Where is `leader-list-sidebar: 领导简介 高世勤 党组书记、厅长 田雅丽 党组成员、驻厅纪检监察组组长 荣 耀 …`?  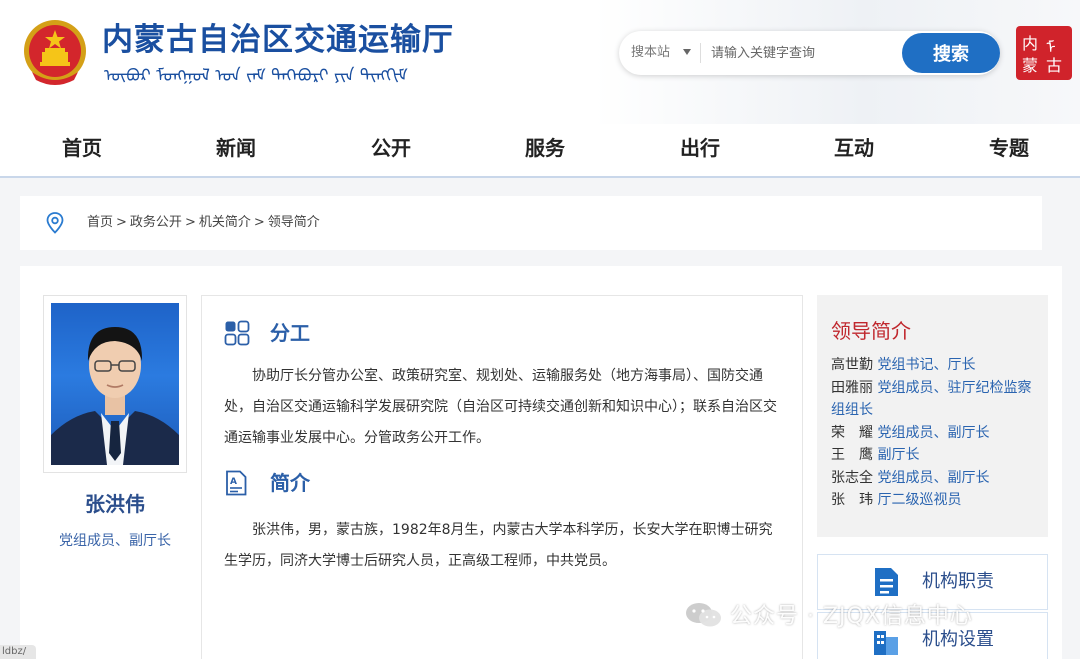
leader-list-sidebar: 领导简介 高世勤 党组书记、厅长 田雅丽 党组成员、驻厅纪检监察组组长 荣 耀 … is located at coordinates (932, 416).